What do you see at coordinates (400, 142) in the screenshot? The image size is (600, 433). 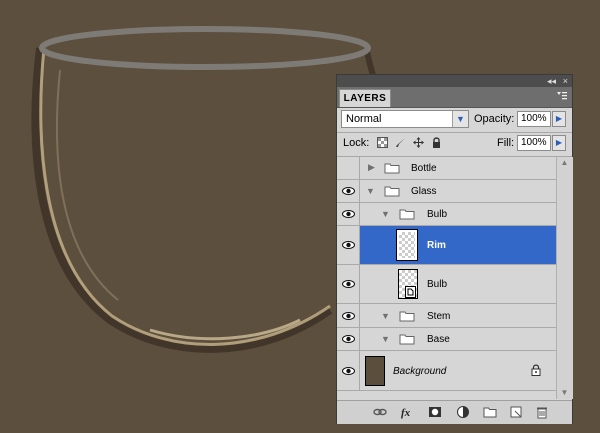 I see `lock-pixels-icon` at bounding box center [400, 142].